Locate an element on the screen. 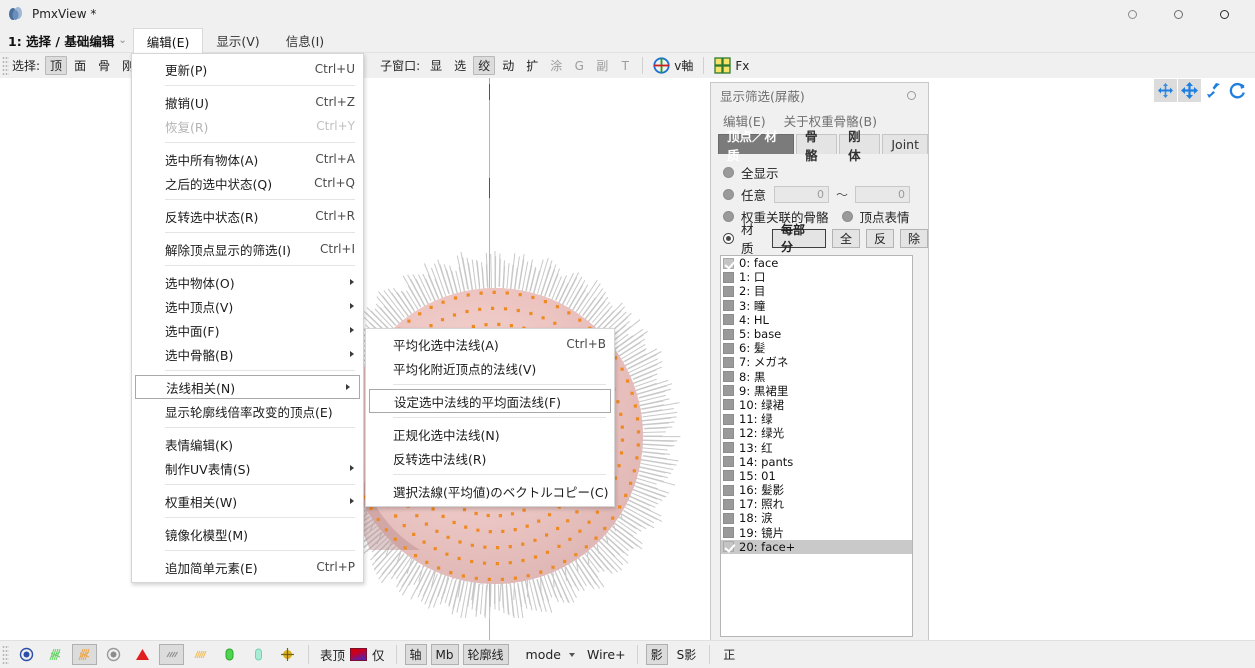 Image resolution: width=1255 pixels, height=668 pixels. subwindow-twist-button: 绞 is located at coordinates (484, 65).